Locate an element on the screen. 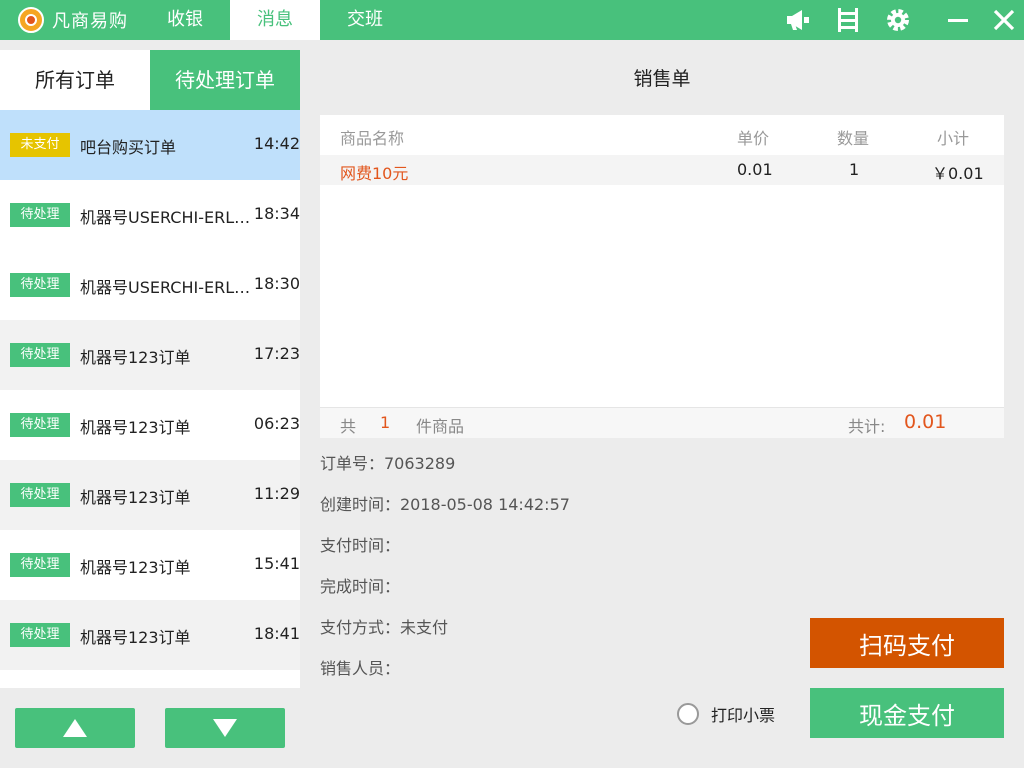 Image resolution: width=1024 pixels, height=768 pixels. nav-cashier: 收银 is located at coordinates (185, 20).